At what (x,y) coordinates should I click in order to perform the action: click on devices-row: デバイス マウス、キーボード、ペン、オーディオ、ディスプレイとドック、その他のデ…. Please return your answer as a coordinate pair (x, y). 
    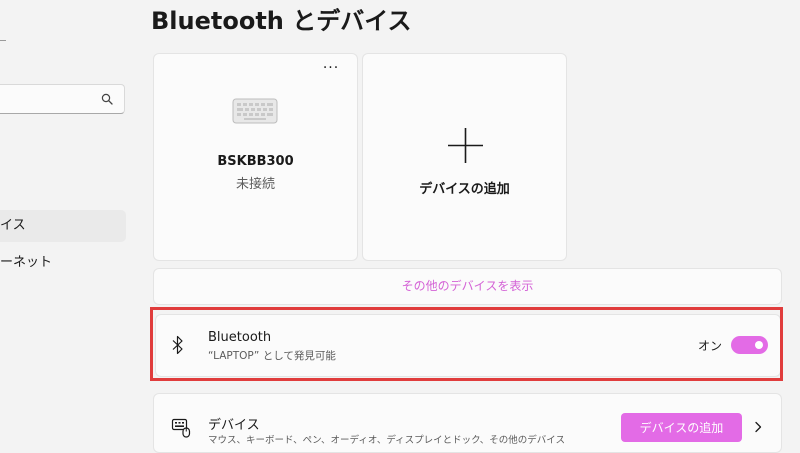
    Looking at the image, I should click on (467, 423).